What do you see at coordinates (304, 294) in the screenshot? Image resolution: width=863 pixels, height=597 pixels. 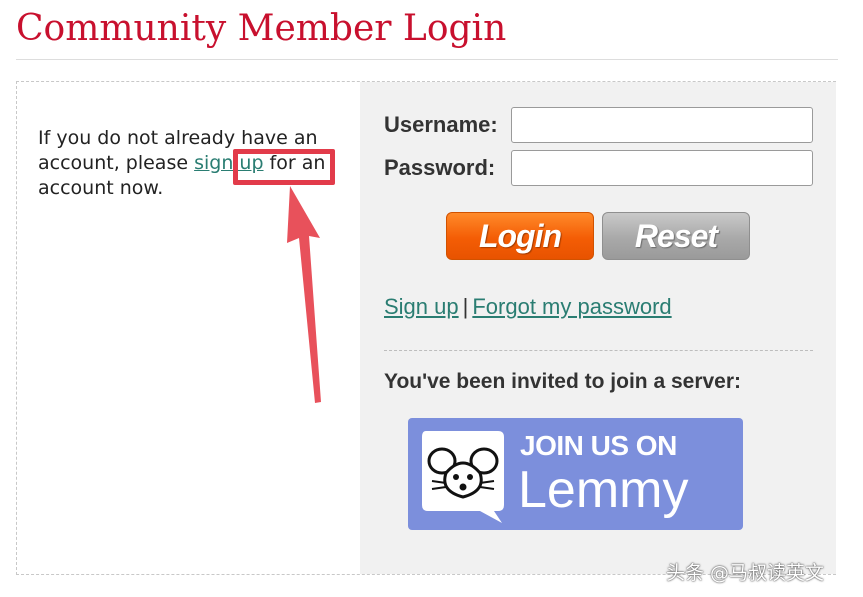 I see `pointer-arrow-icon` at bounding box center [304, 294].